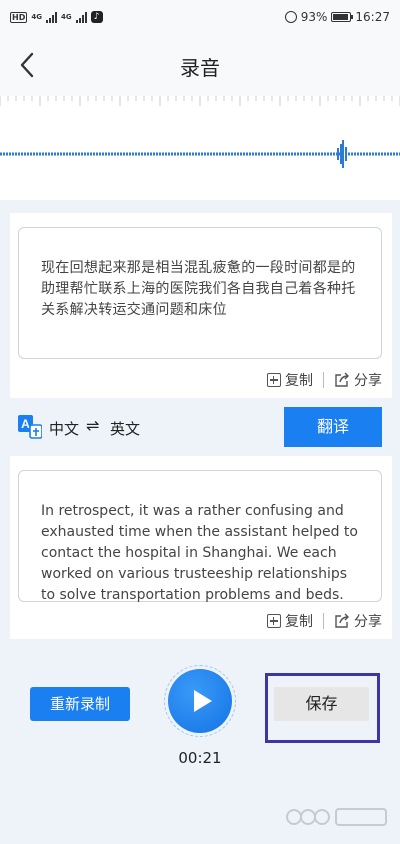  I want to click on network-type-1: 4G, so click(36, 16).